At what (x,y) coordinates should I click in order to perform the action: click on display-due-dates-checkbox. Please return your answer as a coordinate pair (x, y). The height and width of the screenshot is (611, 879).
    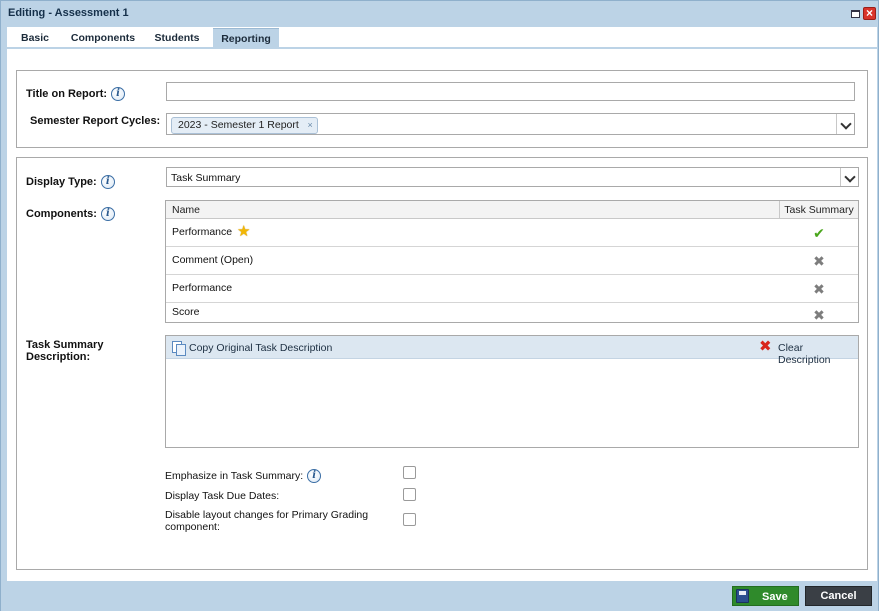
    Looking at the image, I should click on (409, 494).